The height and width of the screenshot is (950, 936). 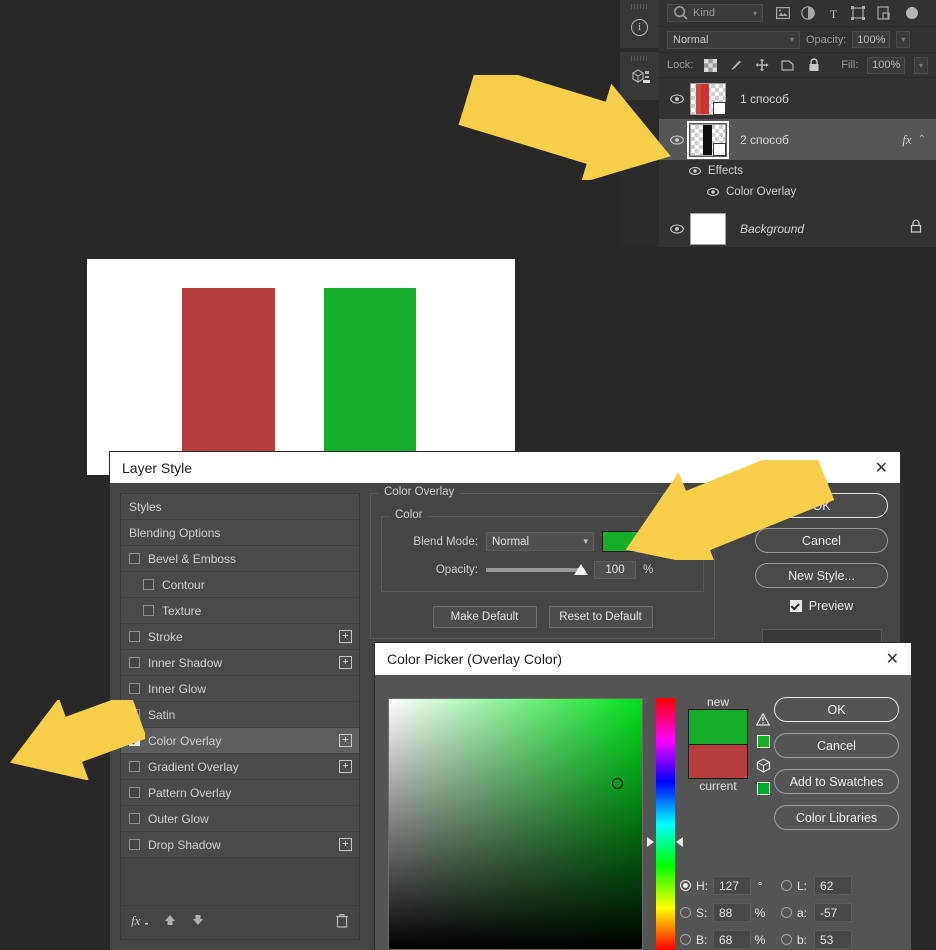 What do you see at coordinates (639, 76) in the screenshot?
I see `3d-panel-button` at bounding box center [639, 76].